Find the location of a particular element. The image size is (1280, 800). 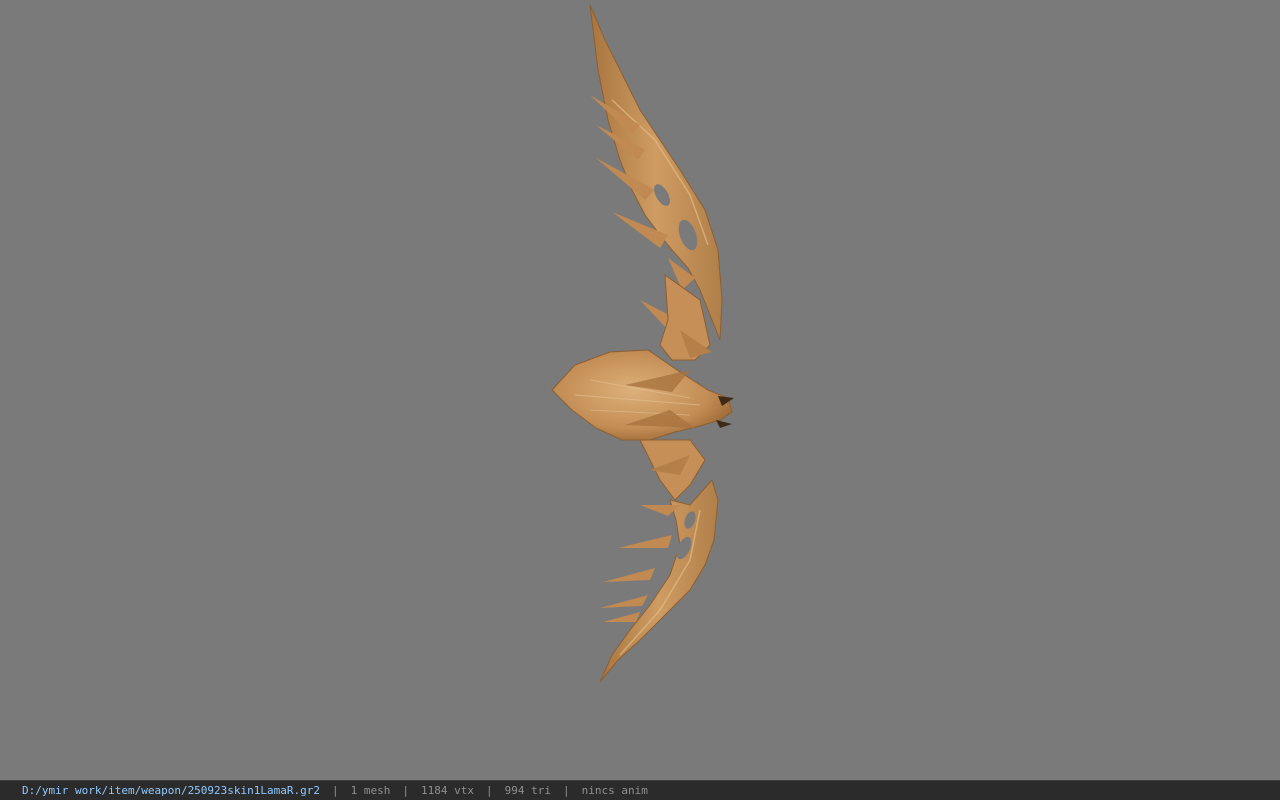

weapon-model-render is located at coordinates (642, 343).